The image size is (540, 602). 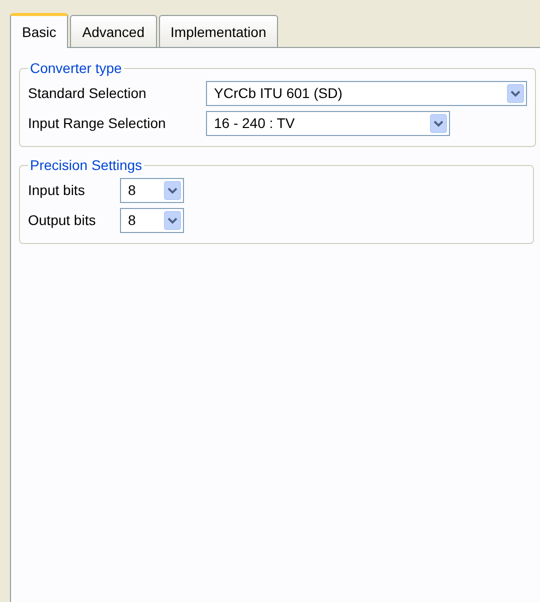 What do you see at coordinates (97, 123) in the screenshot?
I see `field-label: Input Range Selection` at bounding box center [97, 123].